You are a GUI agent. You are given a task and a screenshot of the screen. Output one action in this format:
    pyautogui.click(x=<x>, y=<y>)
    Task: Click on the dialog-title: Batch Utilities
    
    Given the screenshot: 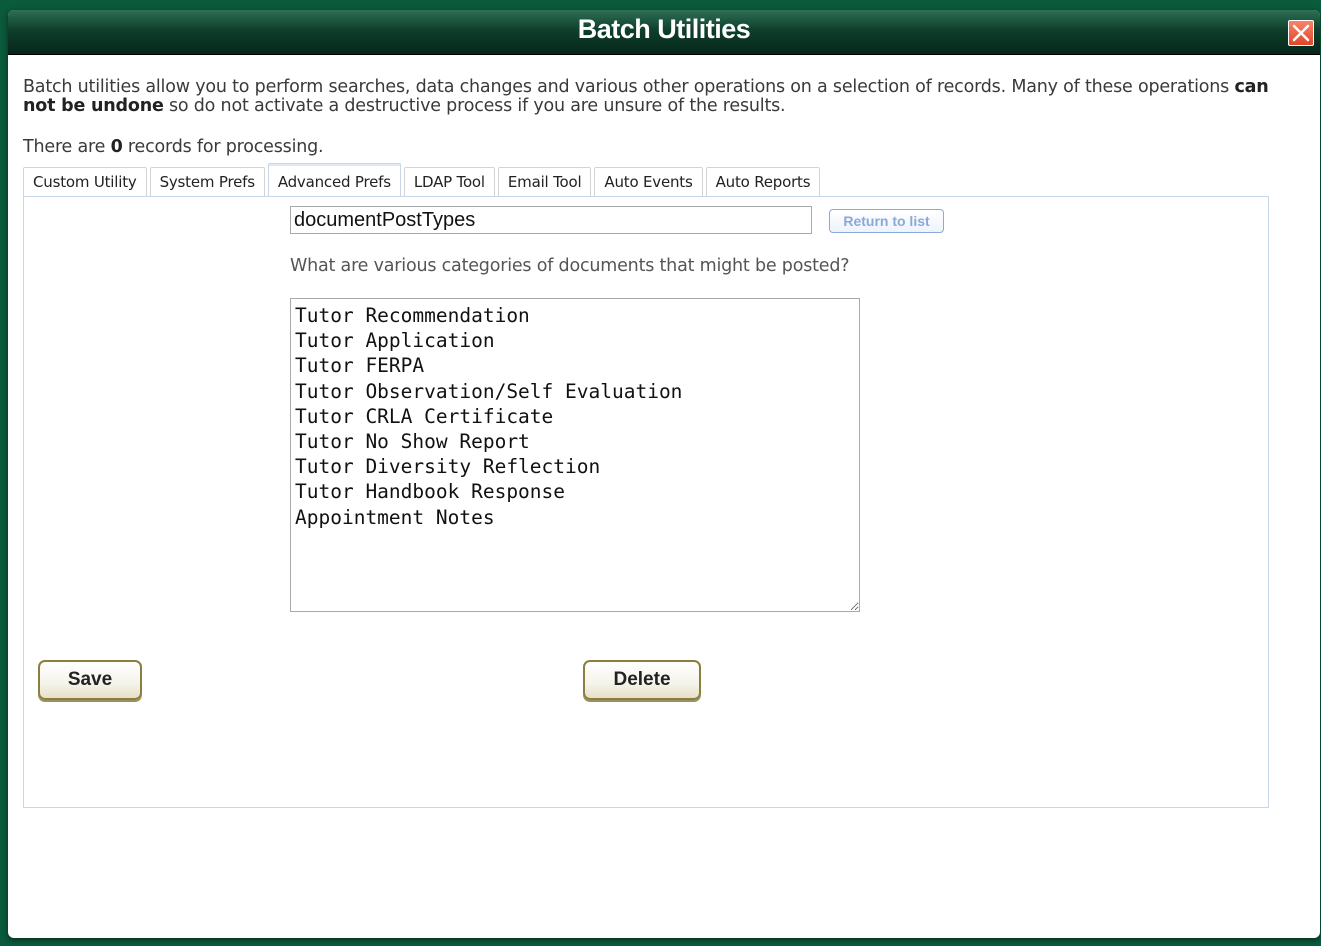 What is the action you would take?
    pyautogui.click(x=664, y=29)
    